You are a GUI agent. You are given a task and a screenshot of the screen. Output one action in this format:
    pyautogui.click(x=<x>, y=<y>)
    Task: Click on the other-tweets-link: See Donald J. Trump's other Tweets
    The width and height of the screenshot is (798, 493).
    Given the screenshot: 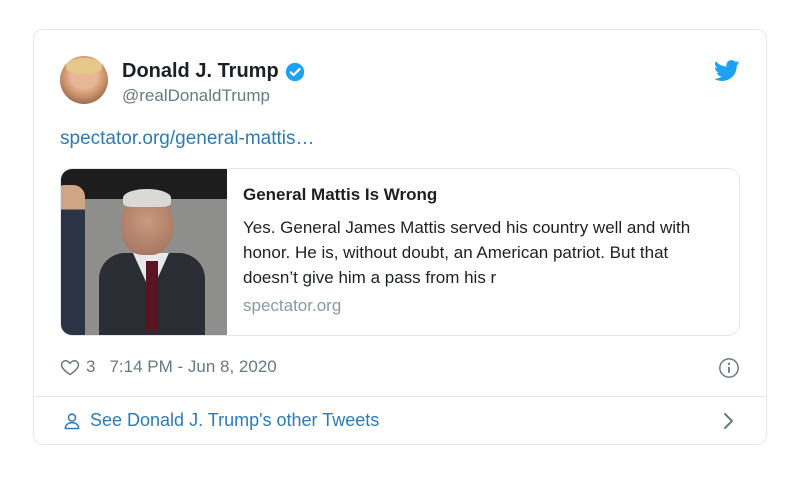 What is the action you would take?
    pyautogui.click(x=220, y=420)
    